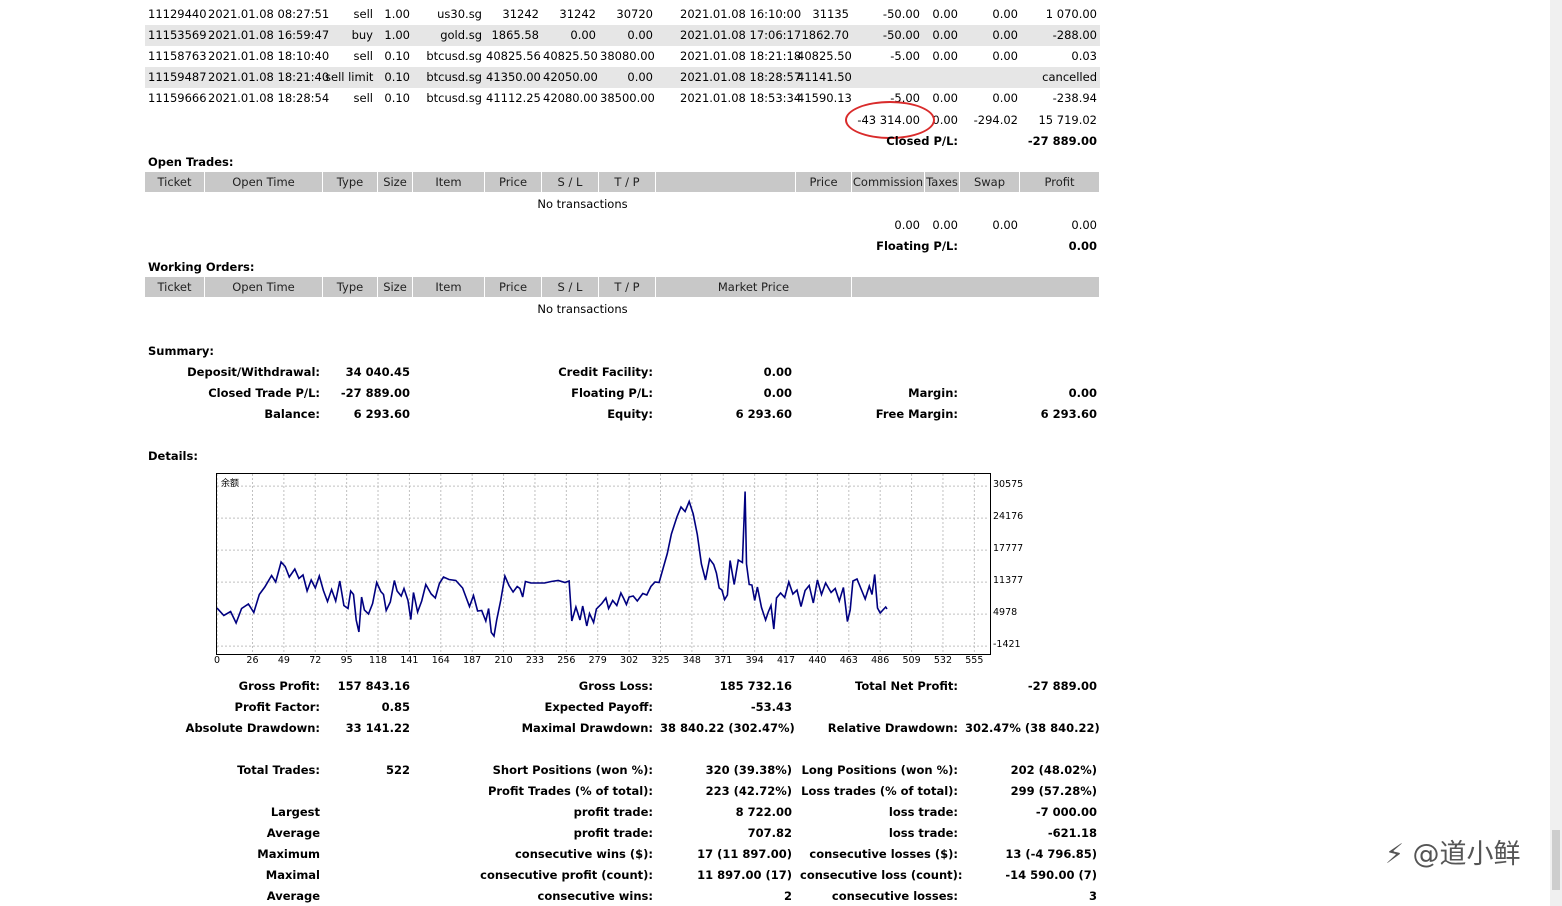  Describe the element at coordinates (634, 14) in the screenshot. I see `cell-tp: 30720` at that location.